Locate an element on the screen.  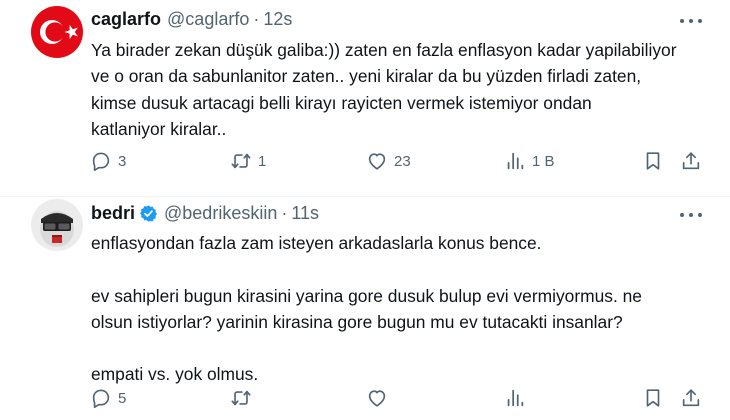
view-count: 1 B is located at coordinates (543, 161).